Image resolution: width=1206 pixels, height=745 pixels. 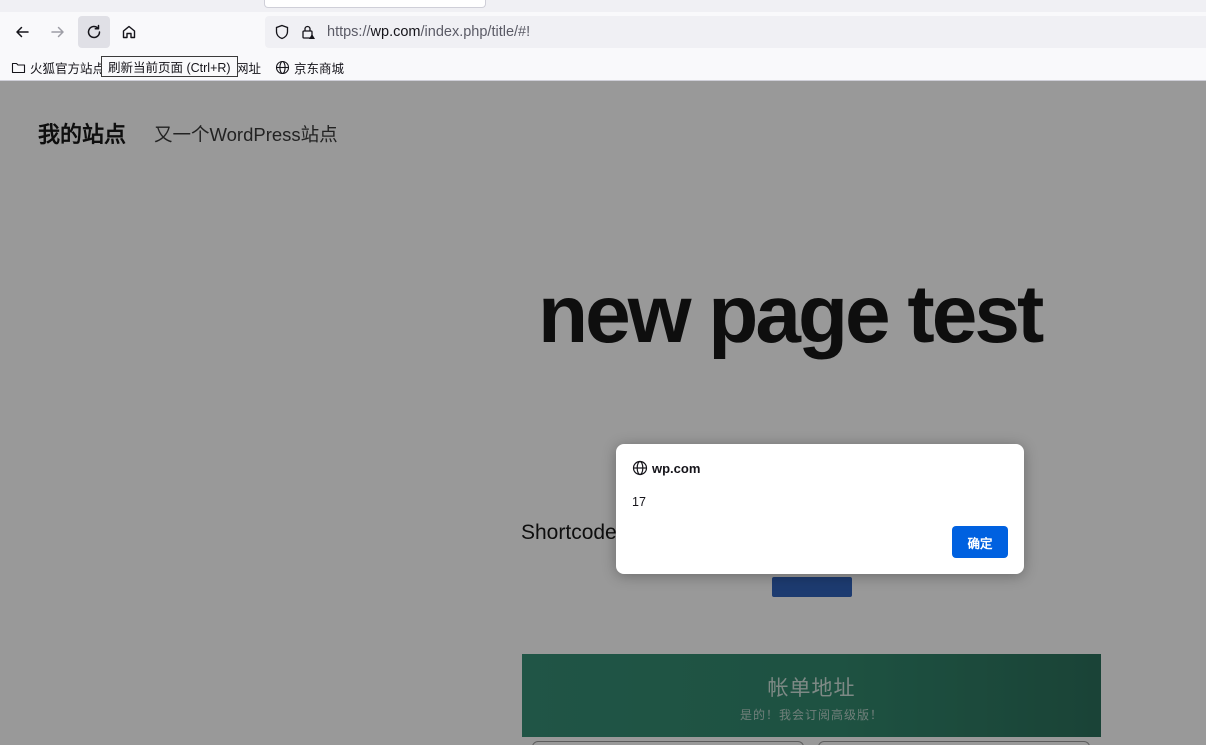 I want to click on forward-button, so click(x=58, y=32).